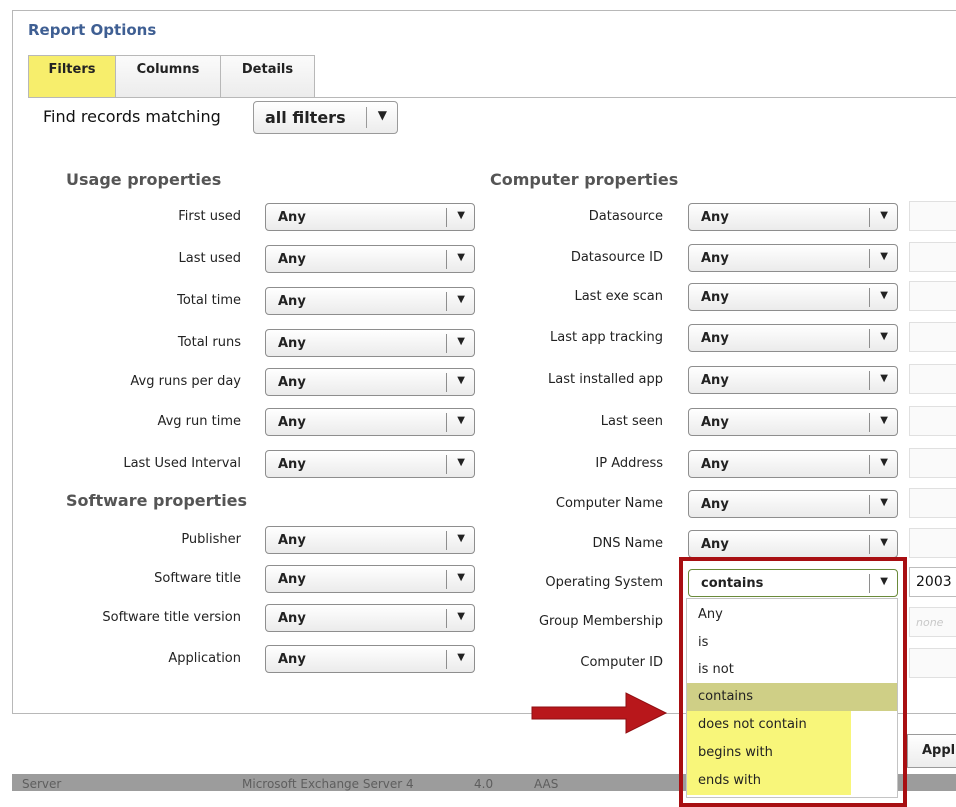 The width and height of the screenshot is (956, 807). What do you see at coordinates (584, 179) in the screenshot?
I see `computer-properties-heading: Computer properties` at bounding box center [584, 179].